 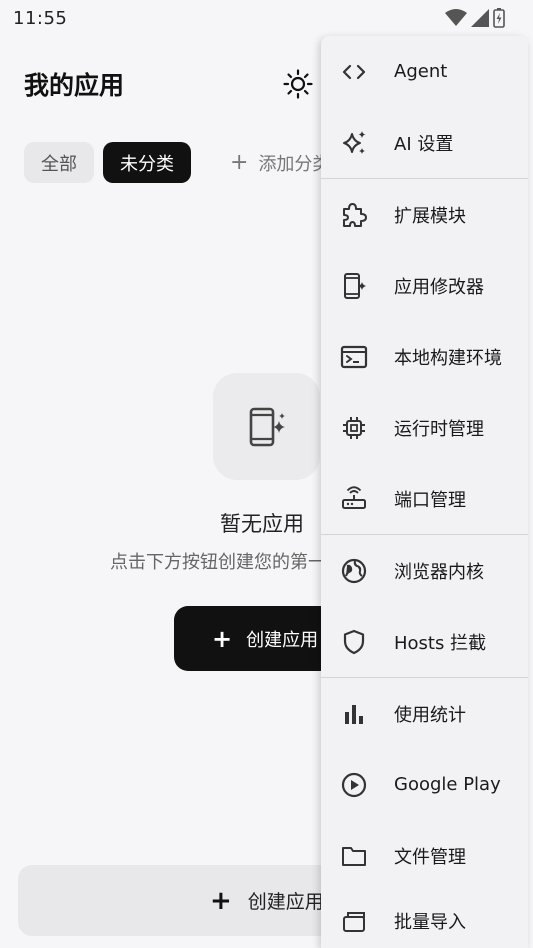 I want to click on add-category-button: + 添加分类, so click(x=280, y=162).